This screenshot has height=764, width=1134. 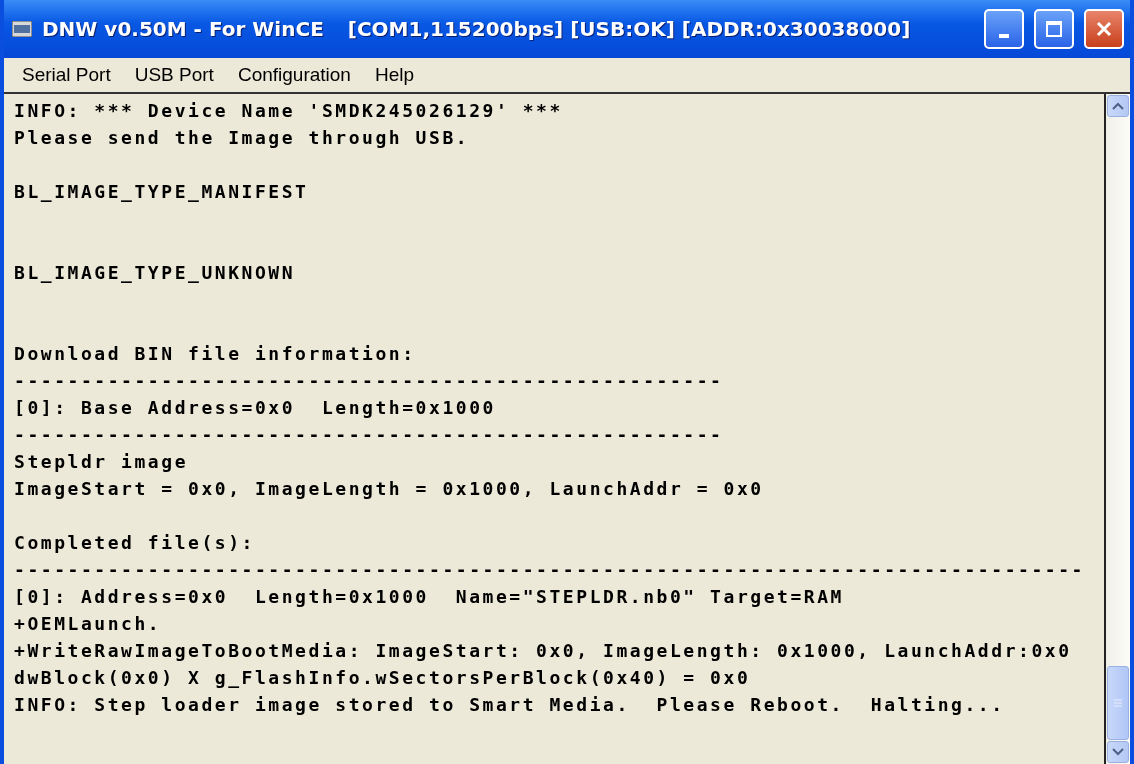 I want to click on window-title: DNW v0.50M - For WinCE, so click(x=183, y=29).